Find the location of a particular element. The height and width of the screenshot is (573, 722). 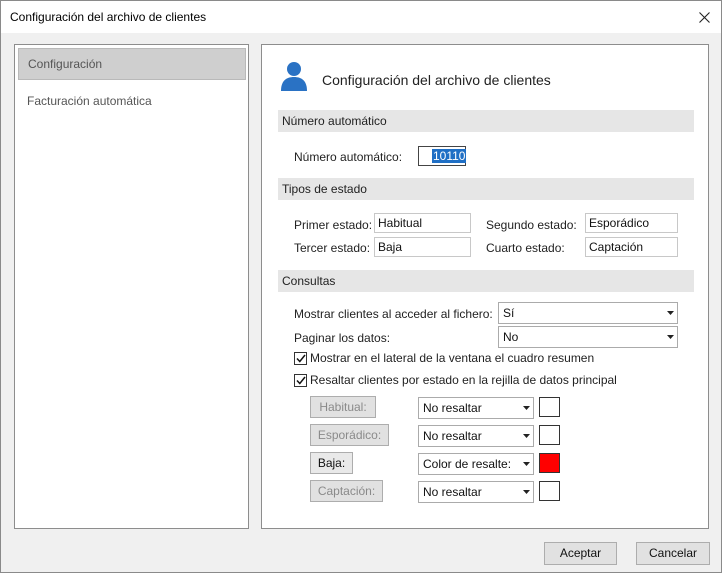

primer-estado-input: Habitual is located at coordinates (422, 223).